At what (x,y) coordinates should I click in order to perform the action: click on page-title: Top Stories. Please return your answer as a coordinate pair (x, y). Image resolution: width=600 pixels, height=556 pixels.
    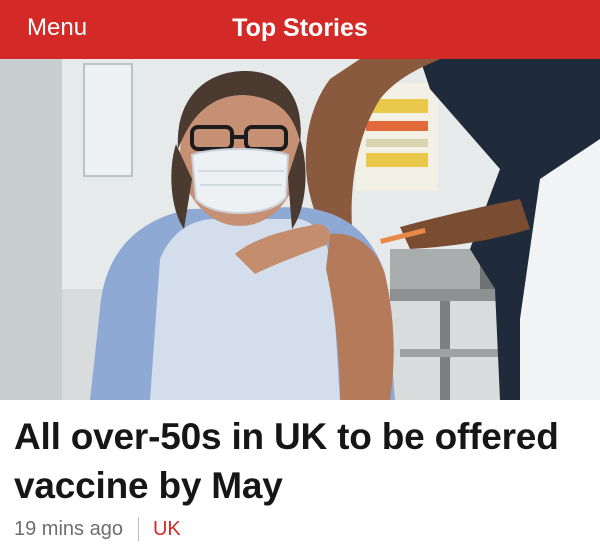
    Looking at the image, I should click on (300, 28).